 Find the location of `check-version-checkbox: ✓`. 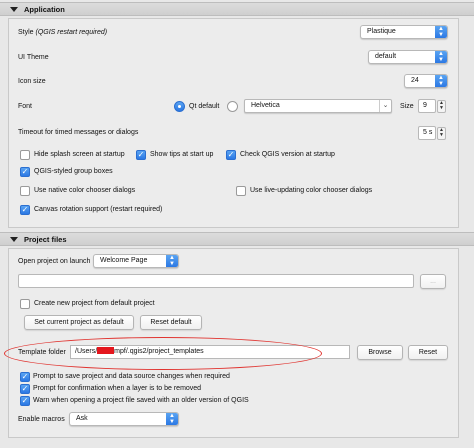

check-version-checkbox: ✓ is located at coordinates (231, 155).